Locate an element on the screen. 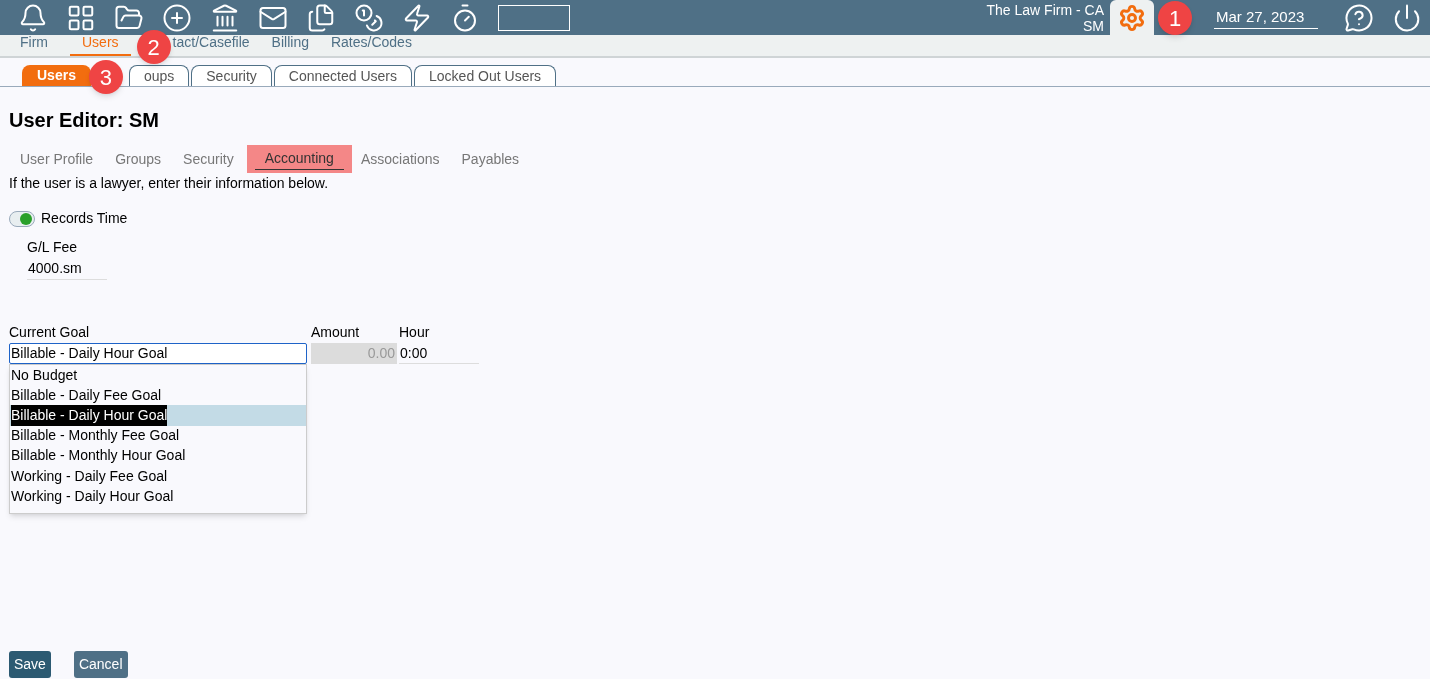  dropdown-option: No Budget is located at coordinates (158, 375).